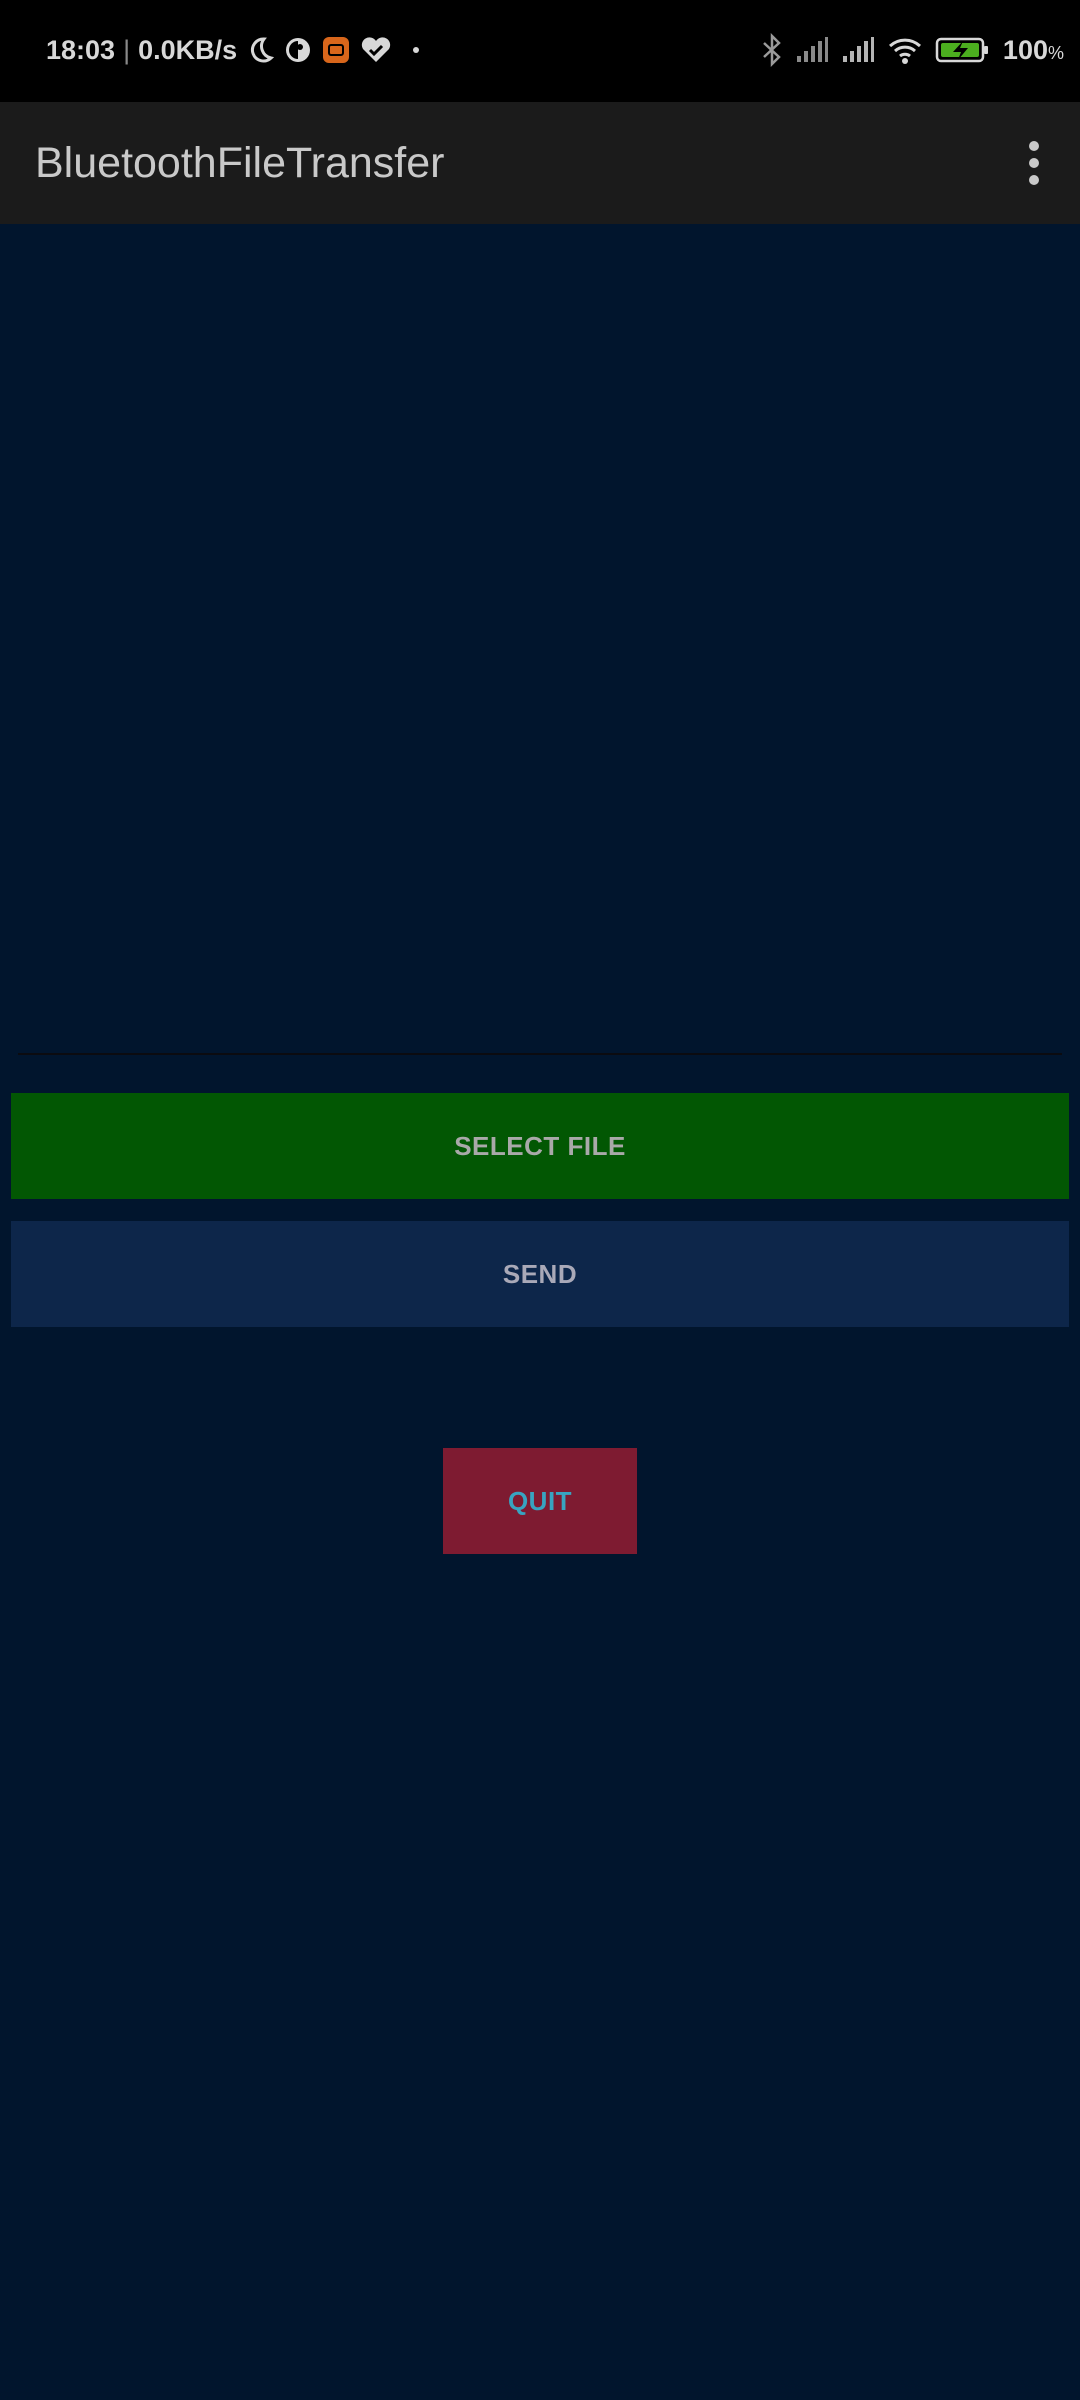 The width and height of the screenshot is (1080, 2400). Describe the element at coordinates (963, 50) in the screenshot. I see `battery-charging-icon` at that location.